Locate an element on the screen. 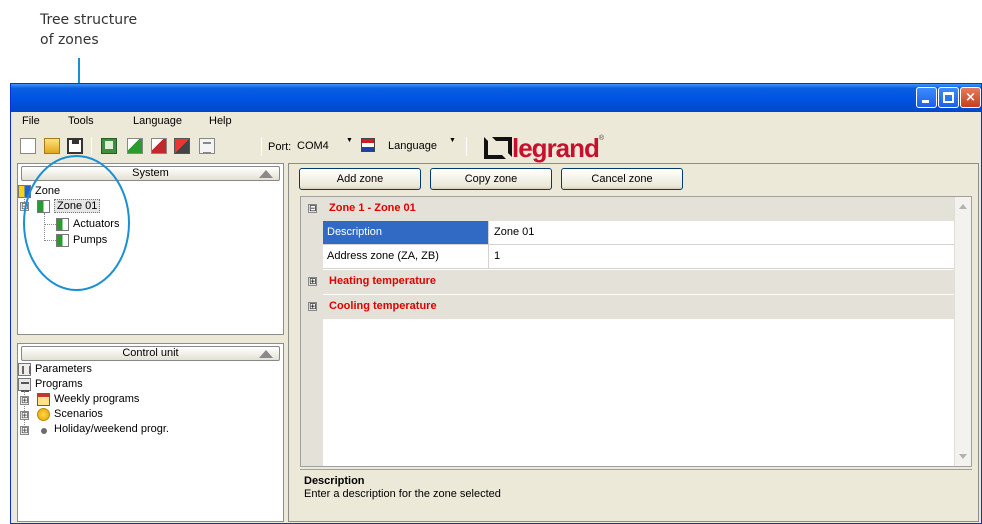  description-value-field: Zone 01 is located at coordinates (514, 232).